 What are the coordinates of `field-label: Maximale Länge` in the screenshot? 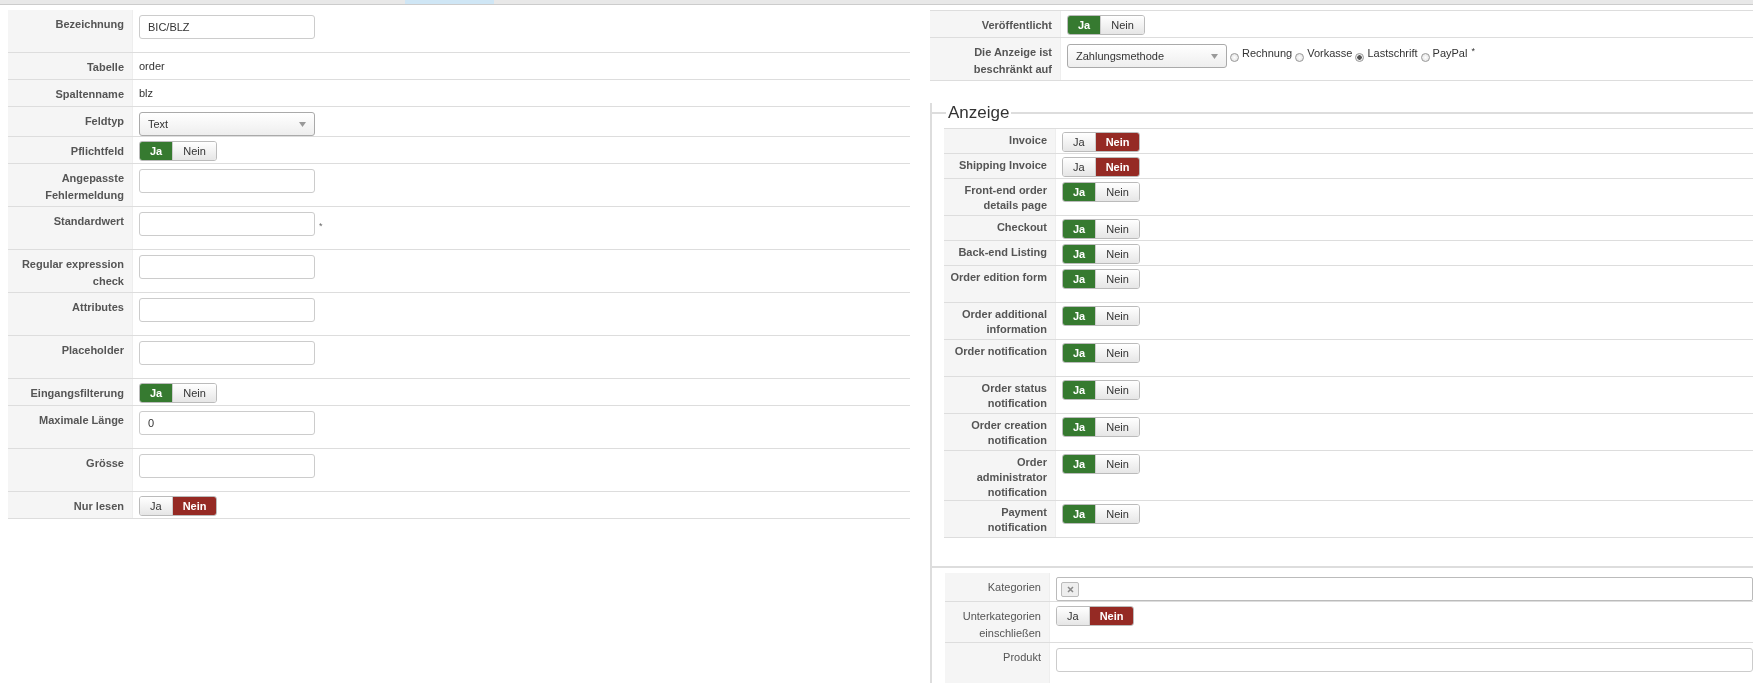 It's located at (81, 420).